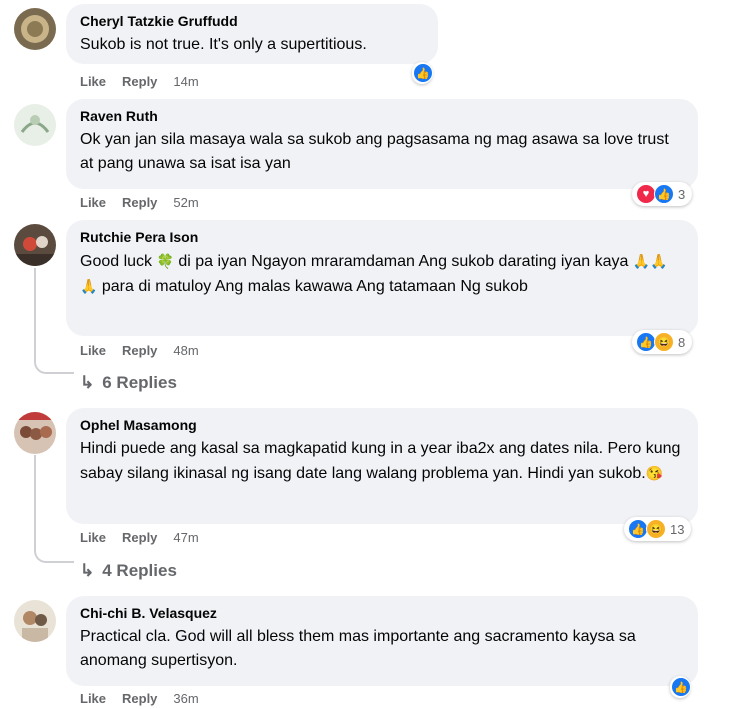 The width and height of the screenshot is (750, 709). What do you see at coordinates (682, 342) in the screenshot?
I see `reaction-count: 8` at bounding box center [682, 342].